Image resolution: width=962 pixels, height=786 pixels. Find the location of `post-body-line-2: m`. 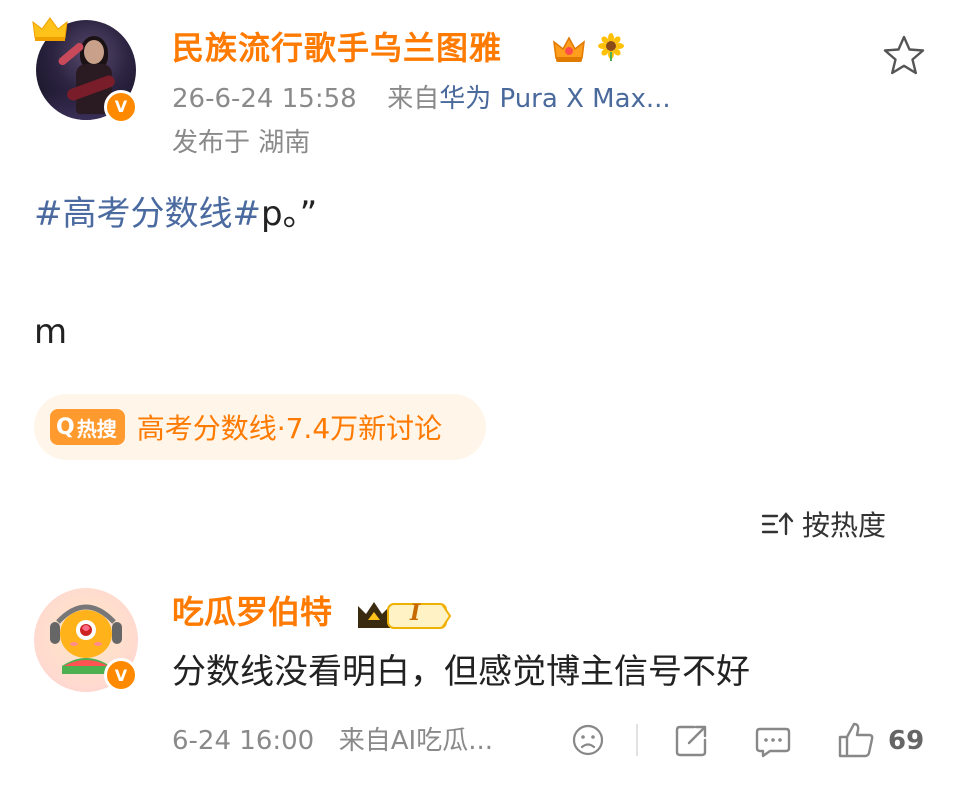

post-body-line-2: m is located at coordinates (51, 332).